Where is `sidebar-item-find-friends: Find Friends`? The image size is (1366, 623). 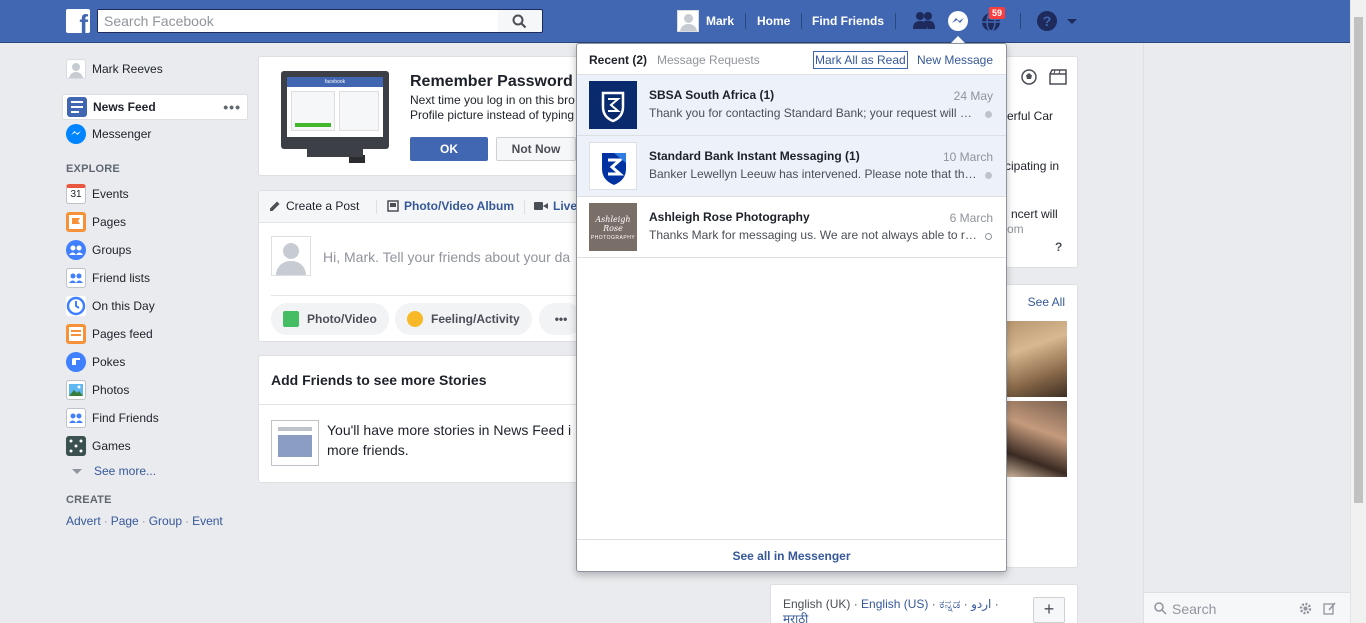
sidebar-item-find-friends: Find Friends is located at coordinates (155, 418).